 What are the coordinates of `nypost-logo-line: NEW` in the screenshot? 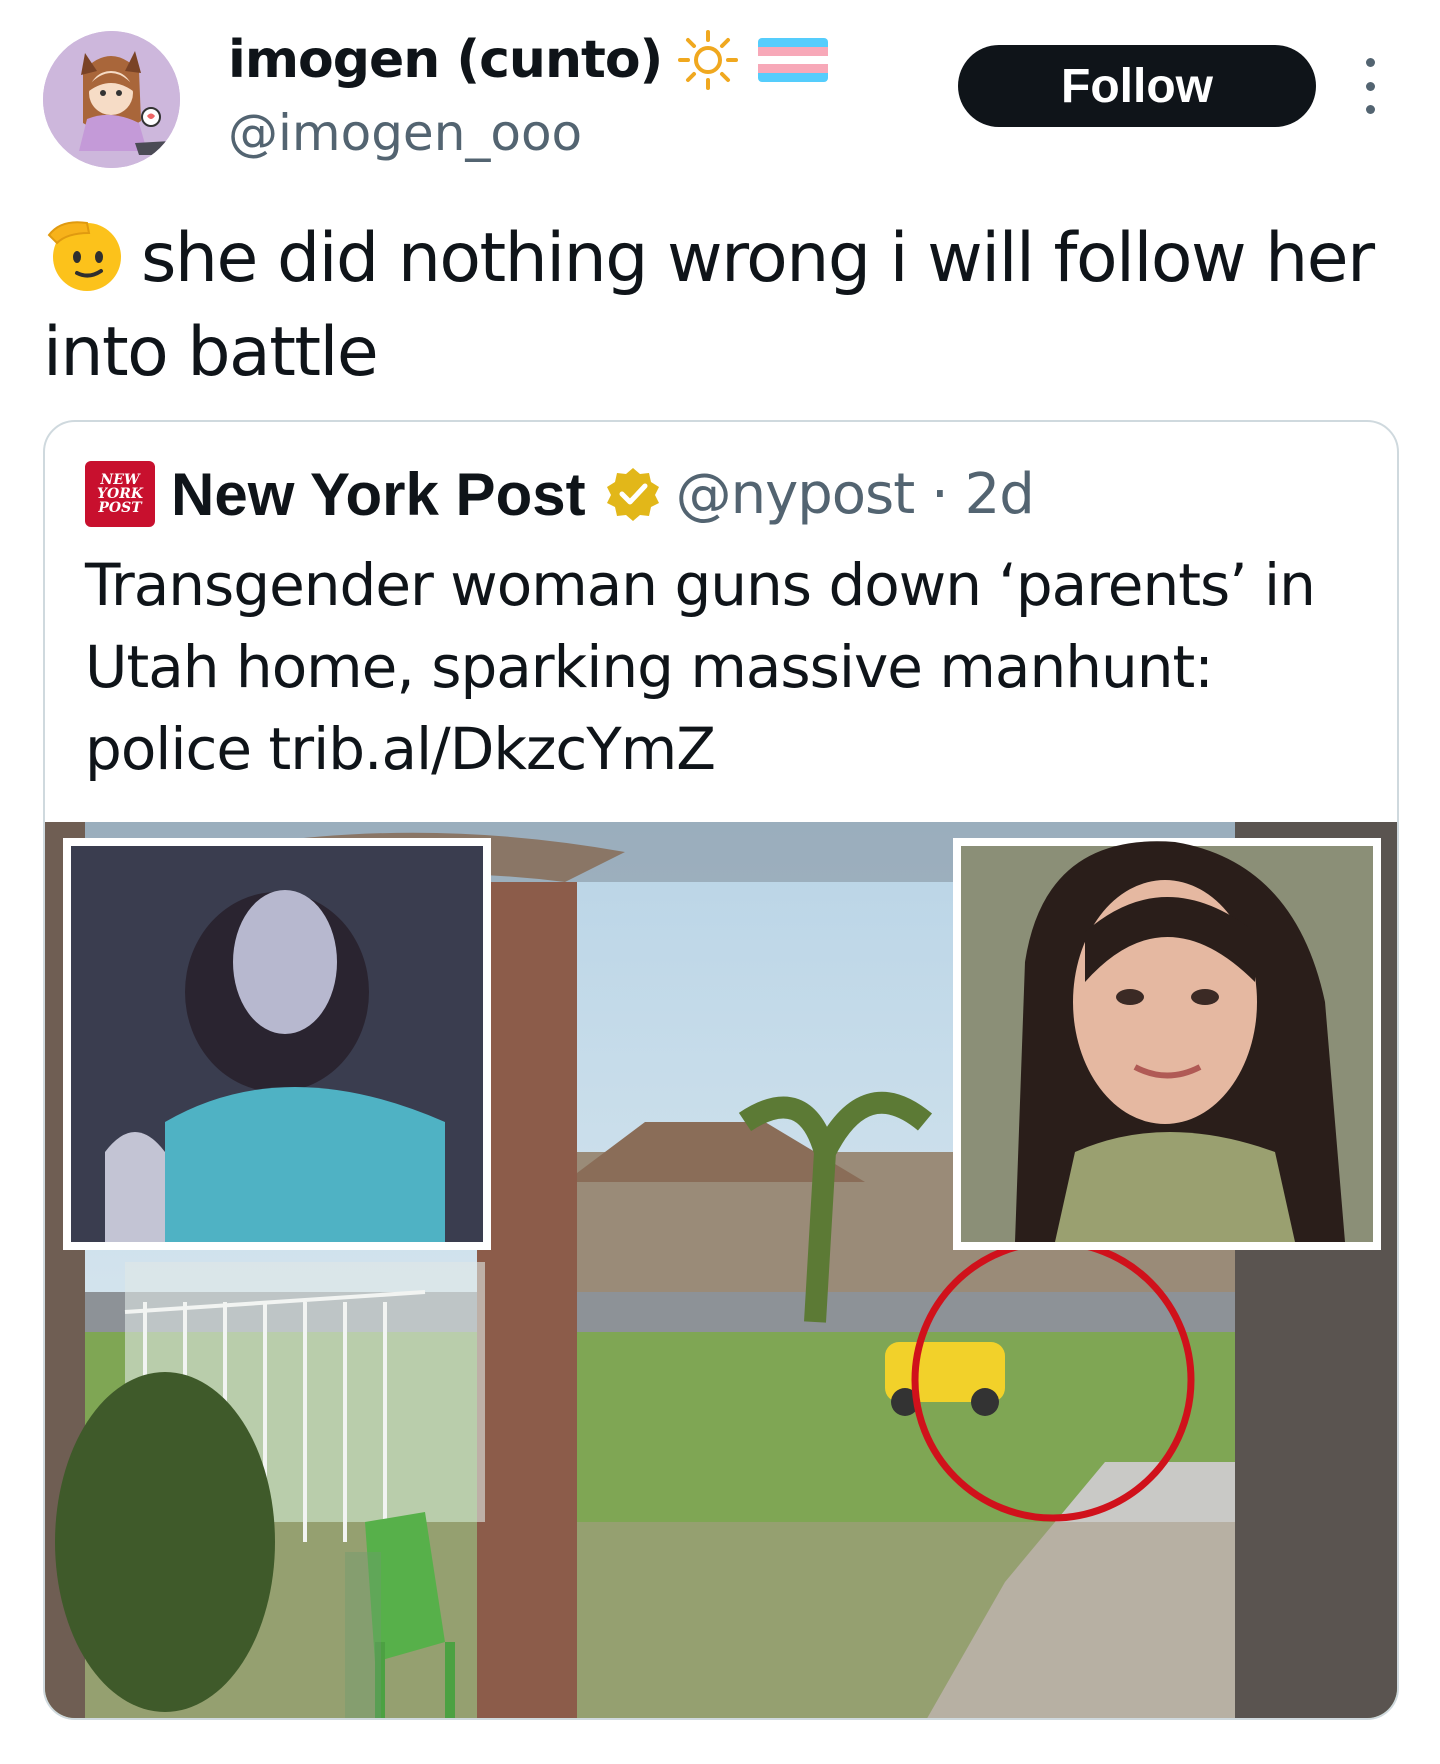 It's located at (120, 480).